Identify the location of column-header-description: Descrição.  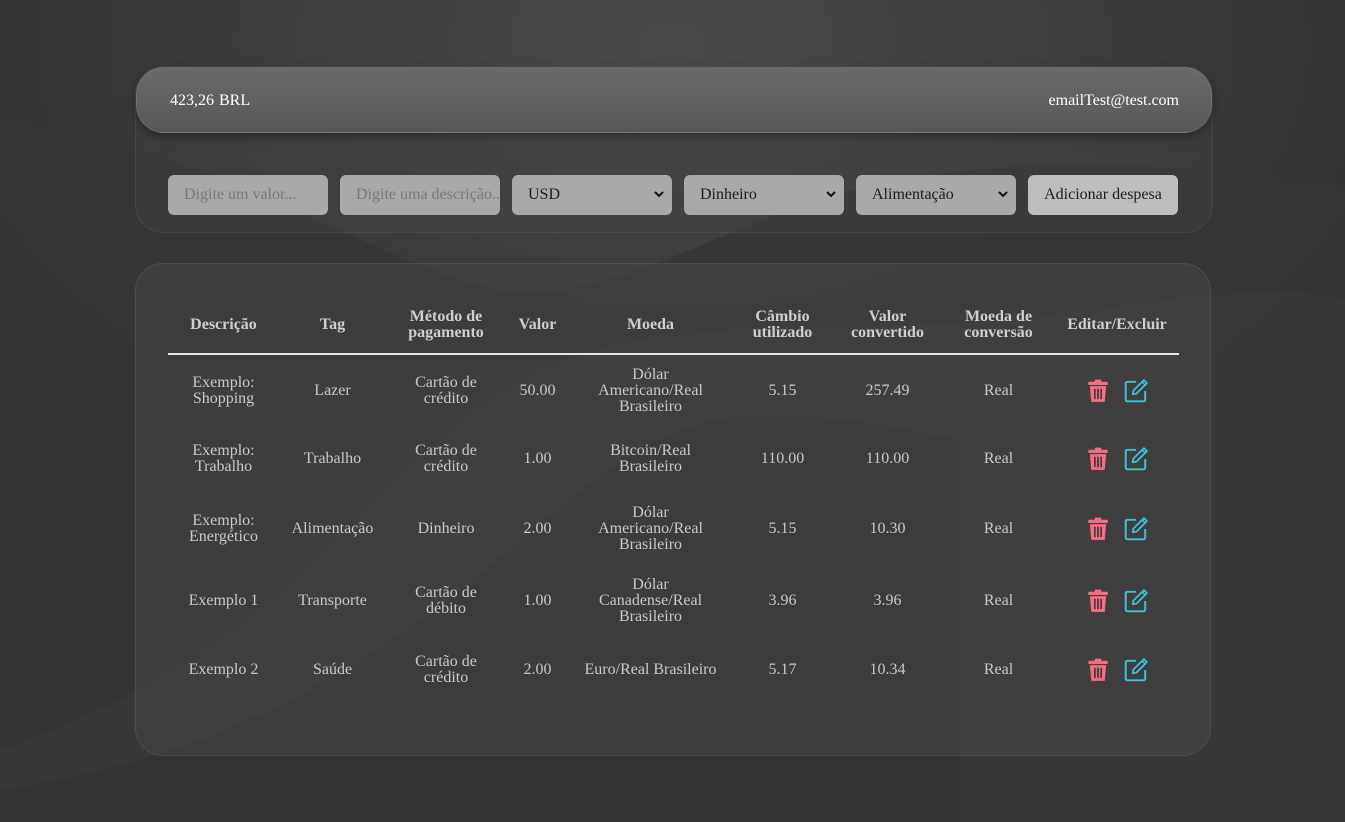
(223, 326).